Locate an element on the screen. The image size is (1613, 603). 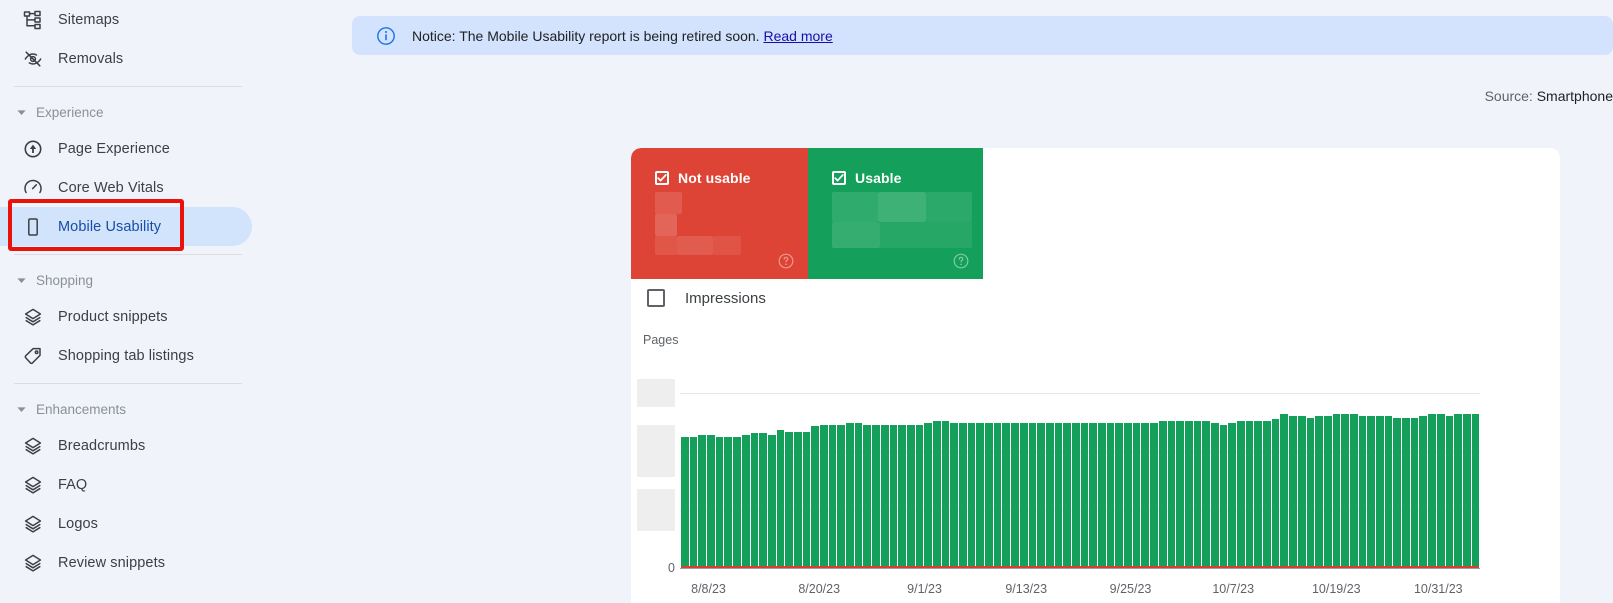
sidebar-section-enhancements: Enhancements is located at coordinates (160, 409).